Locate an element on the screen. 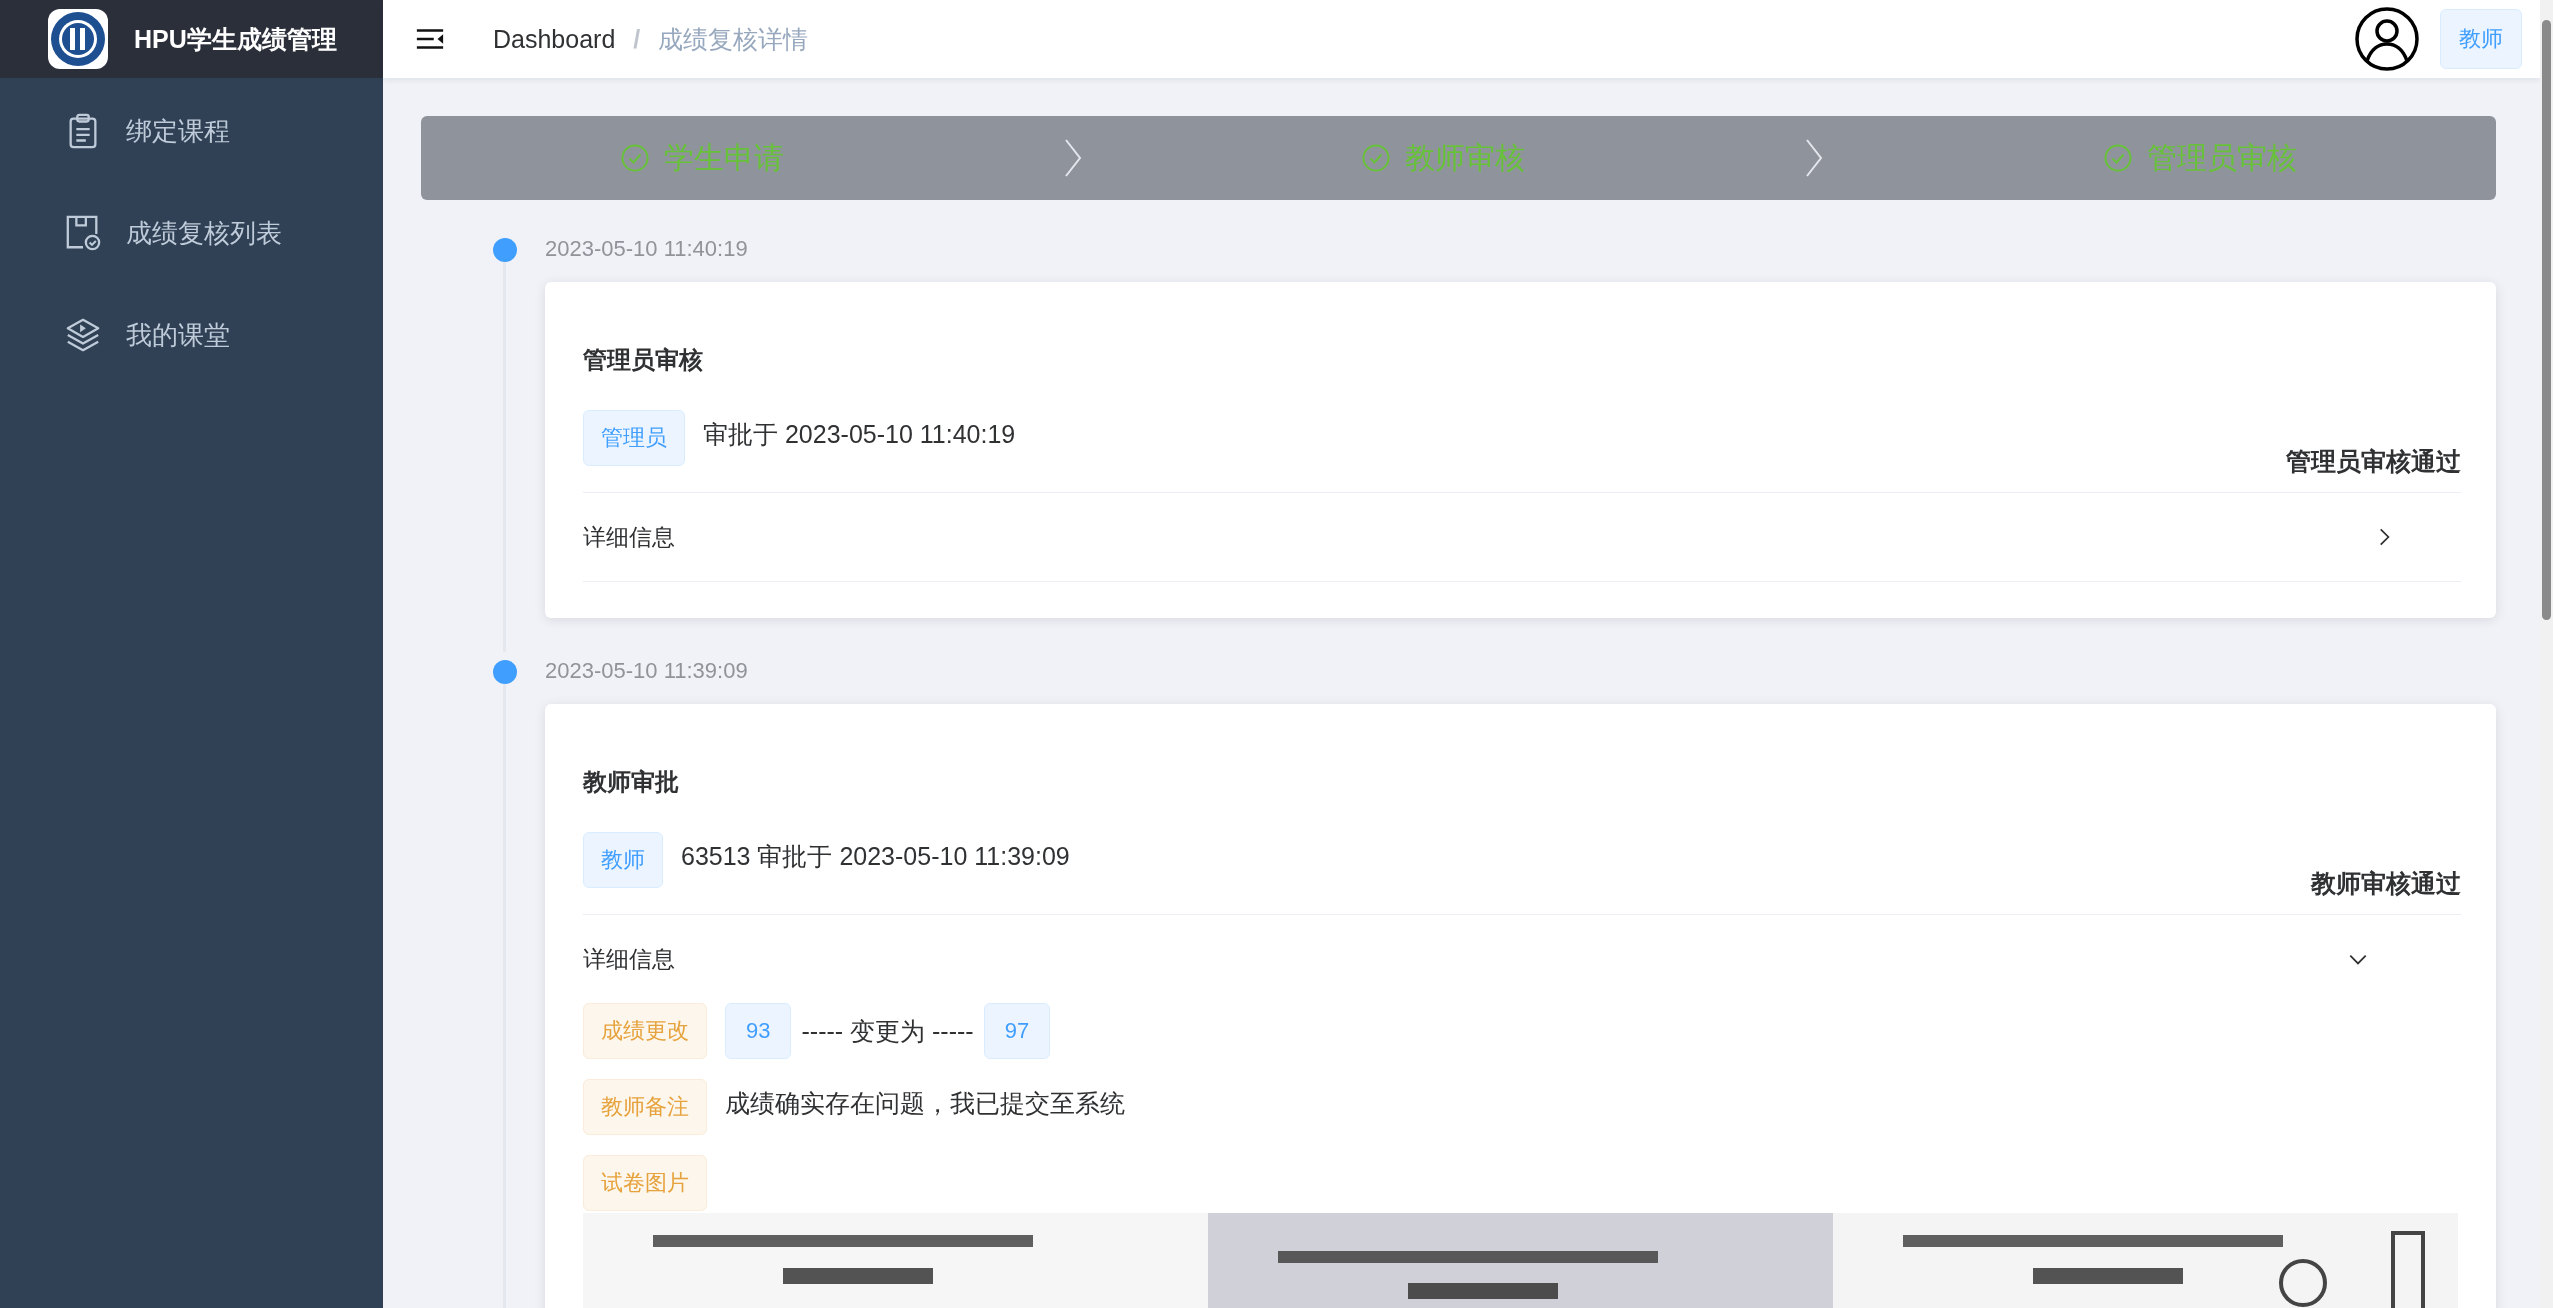 This screenshot has width=2553, height=1308. sidebar-item: 绑定课程 is located at coordinates (191, 131).